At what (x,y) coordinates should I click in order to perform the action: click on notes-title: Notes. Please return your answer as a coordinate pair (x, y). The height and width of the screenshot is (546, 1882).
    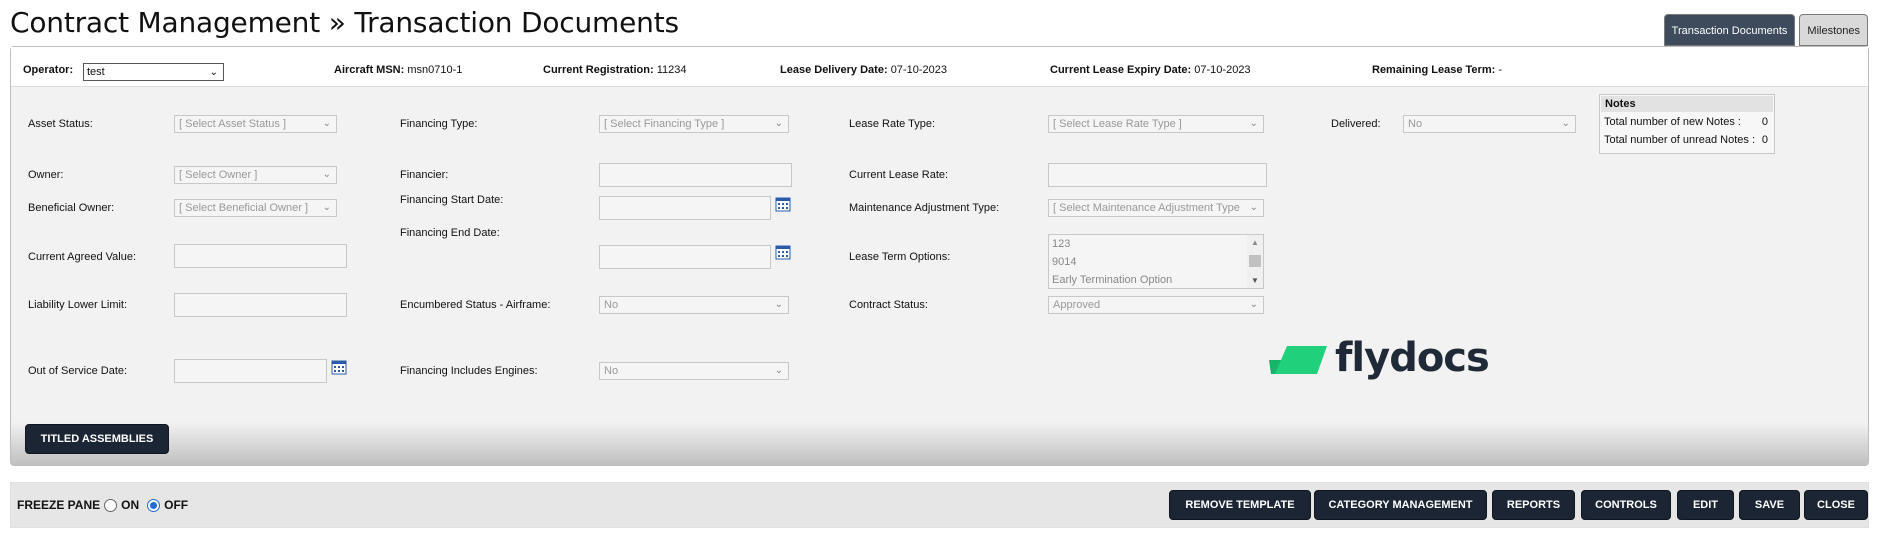
    Looking at the image, I should click on (1687, 104).